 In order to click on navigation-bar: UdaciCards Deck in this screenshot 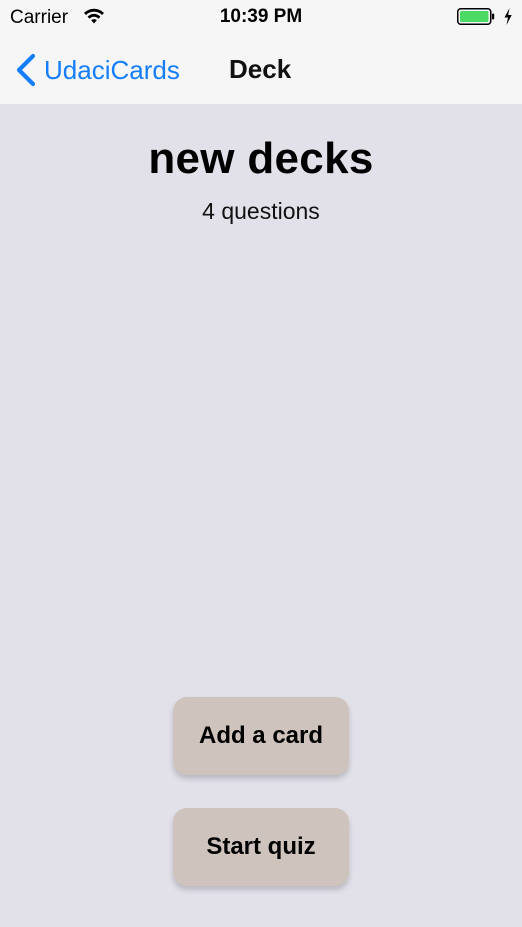, I will do `click(261, 69)`.